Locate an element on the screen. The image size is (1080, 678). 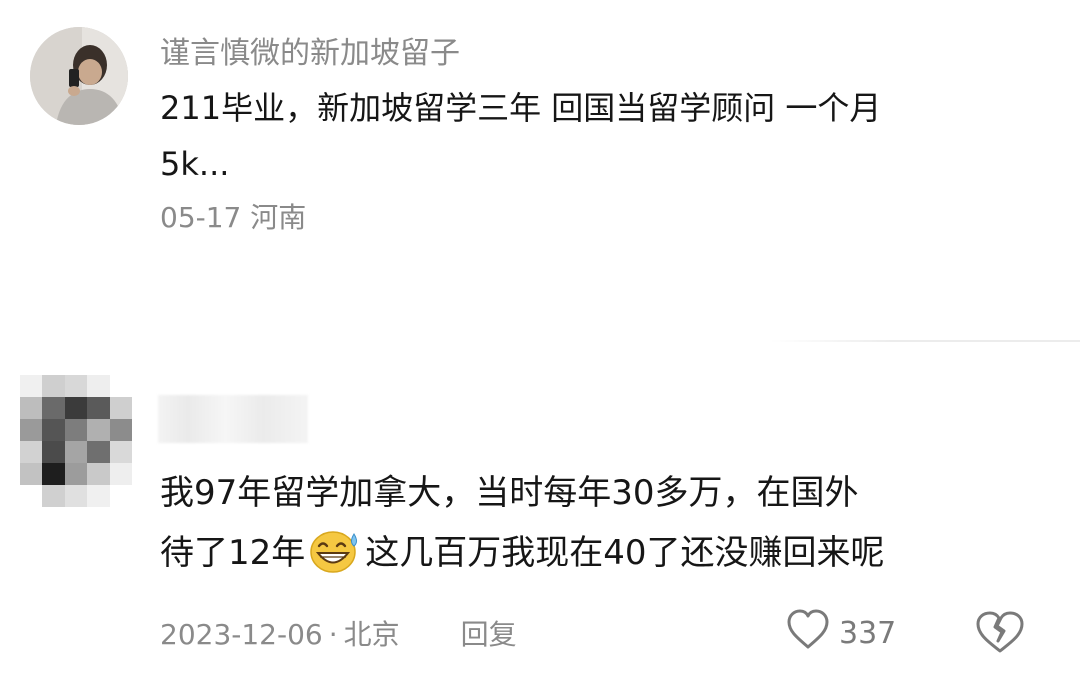
sweat-smile-emoji-icon is located at coordinates (335, 551).